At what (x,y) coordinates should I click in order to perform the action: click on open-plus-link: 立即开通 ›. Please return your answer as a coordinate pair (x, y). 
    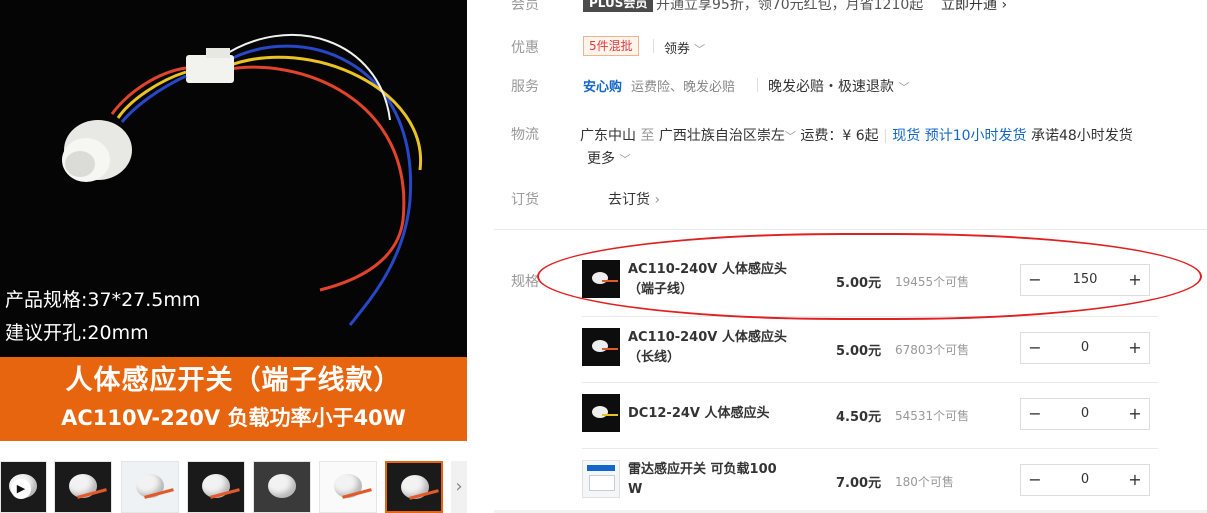
    Looking at the image, I should click on (974, 7).